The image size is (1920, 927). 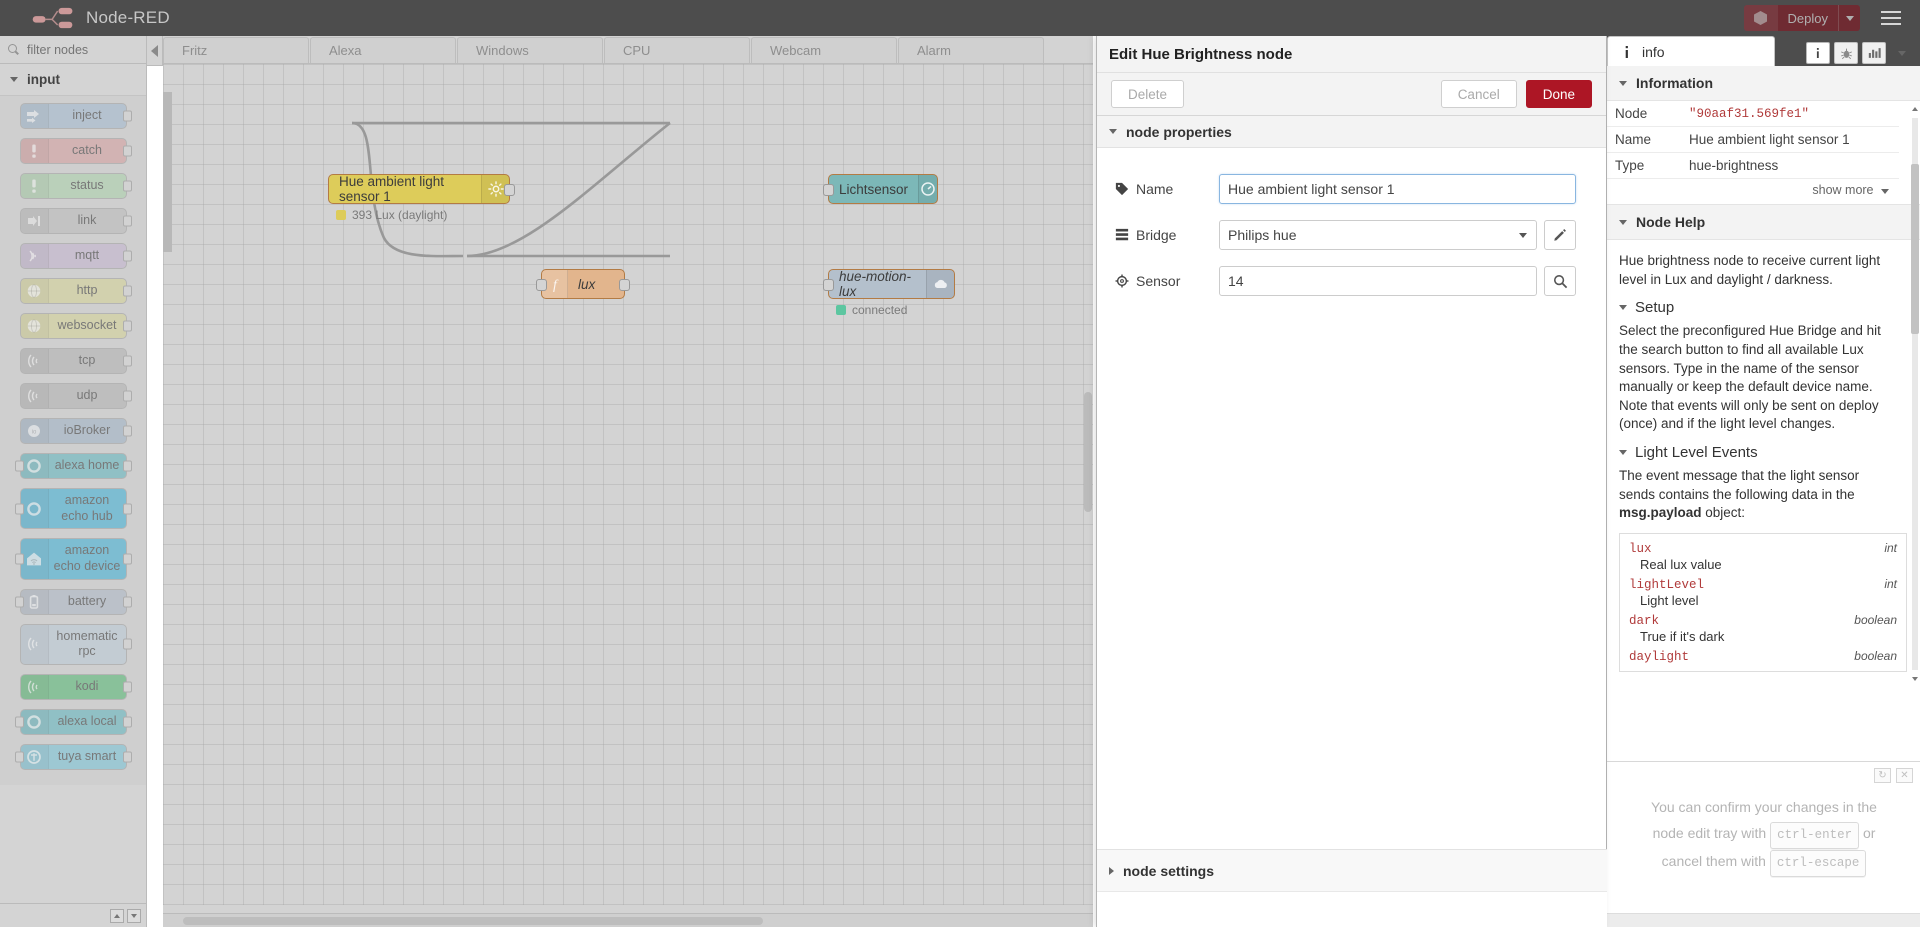 I want to click on deploy-button: Deploy, so click(x=1801, y=18).